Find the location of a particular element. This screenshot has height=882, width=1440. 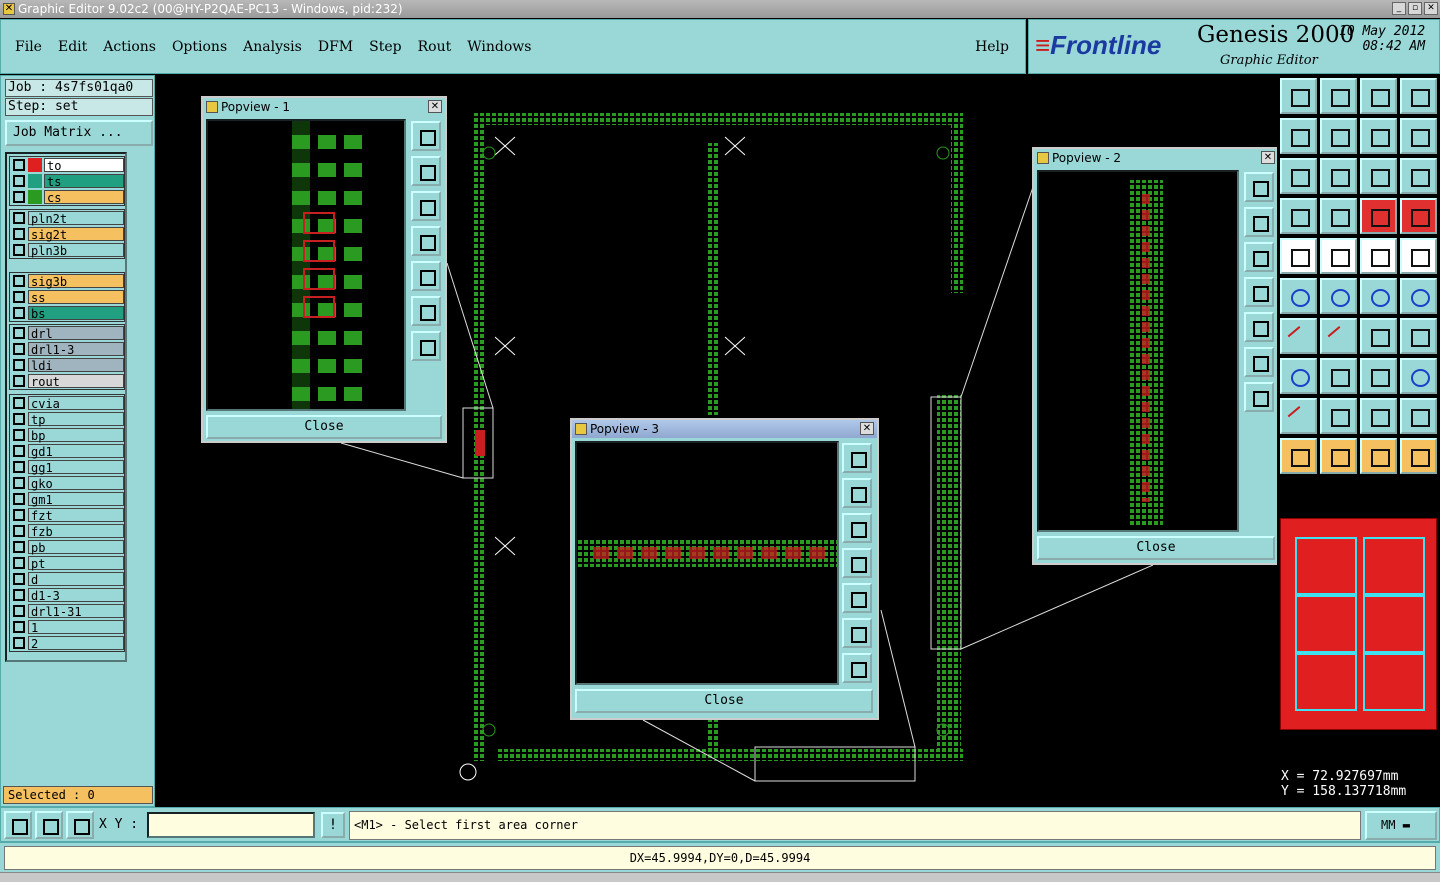

layer-row-bs: bs is located at coordinates (67, 313).